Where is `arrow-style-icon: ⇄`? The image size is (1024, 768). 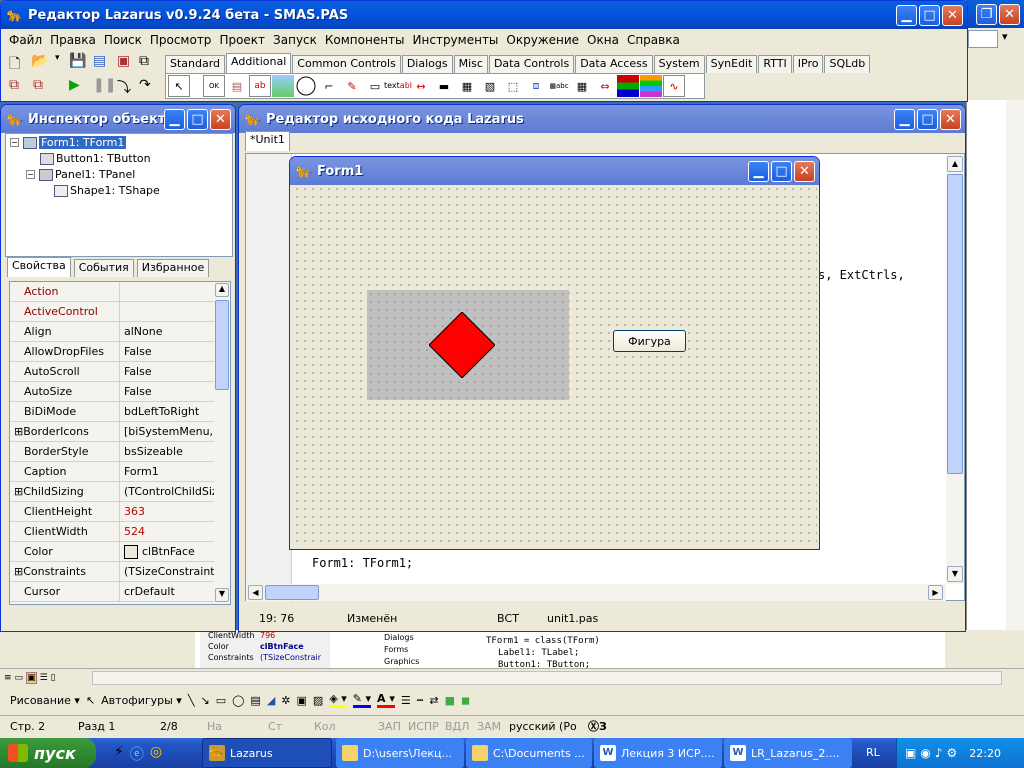 arrow-style-icon: ⇄ is located at coordinates (433, 700).